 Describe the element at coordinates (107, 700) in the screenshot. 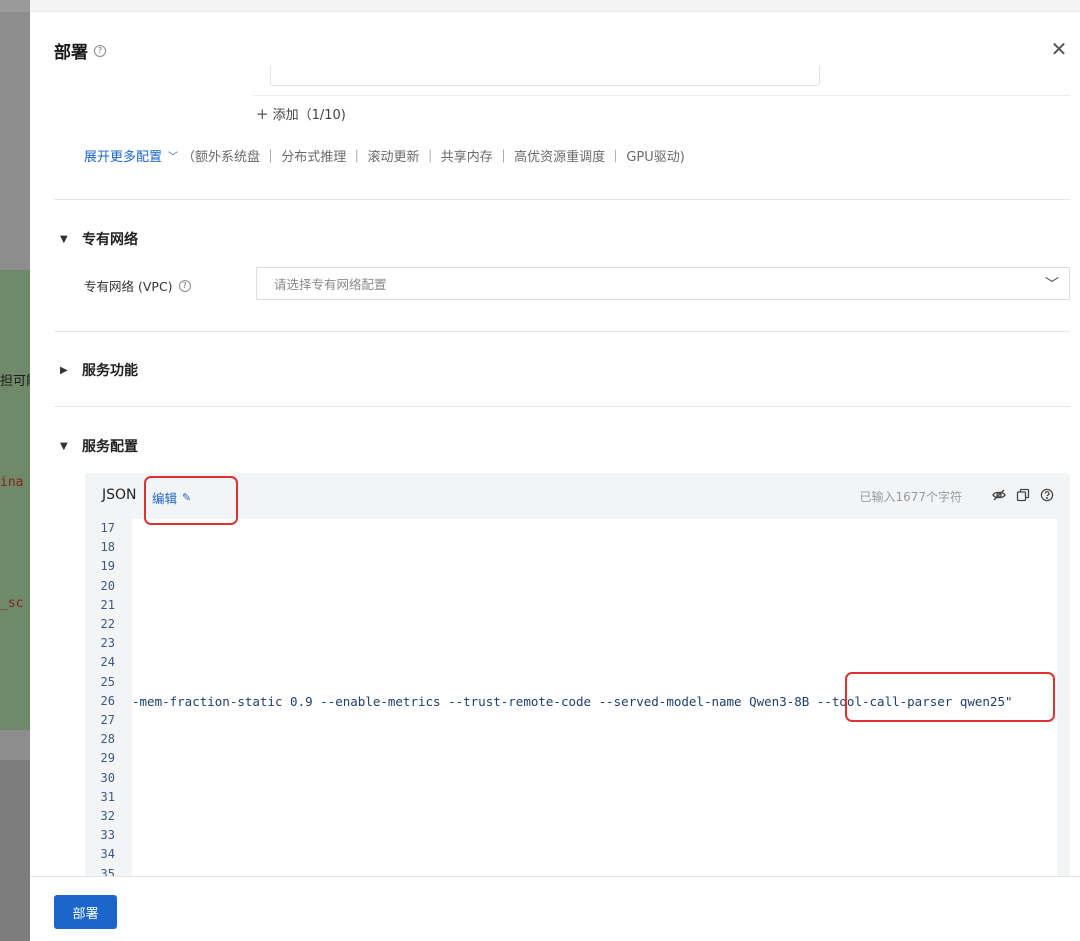

I see `line-number: 26` at that location.